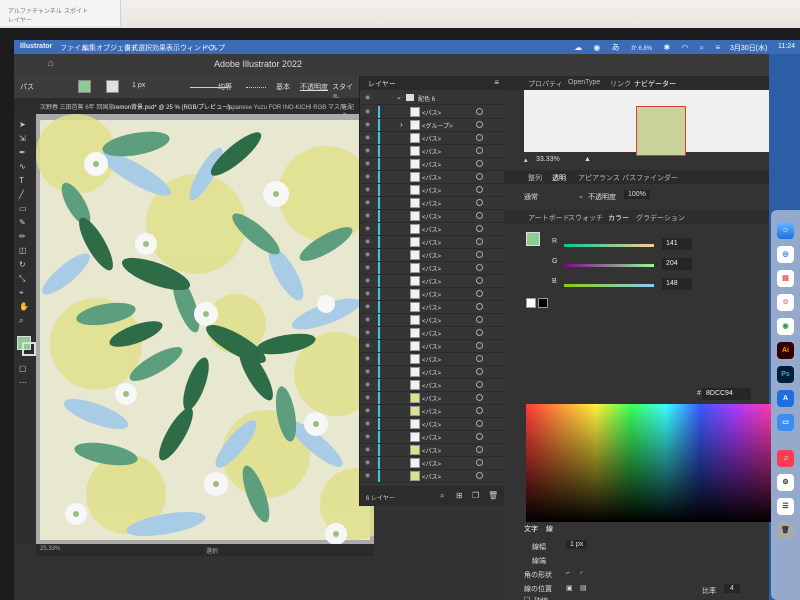 The width and height of the screenshot is (800, 600). I want to click on selection-tool-icon: ➤, so click(24, 125).